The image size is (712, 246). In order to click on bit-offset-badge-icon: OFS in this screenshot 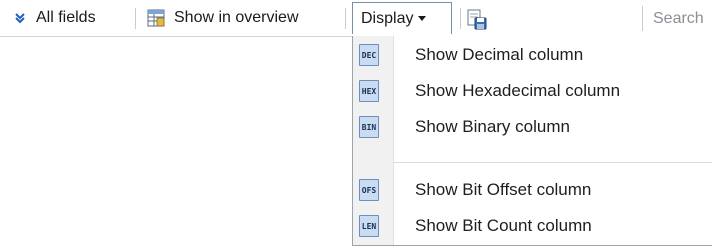, I will do `click(369, 190)`.